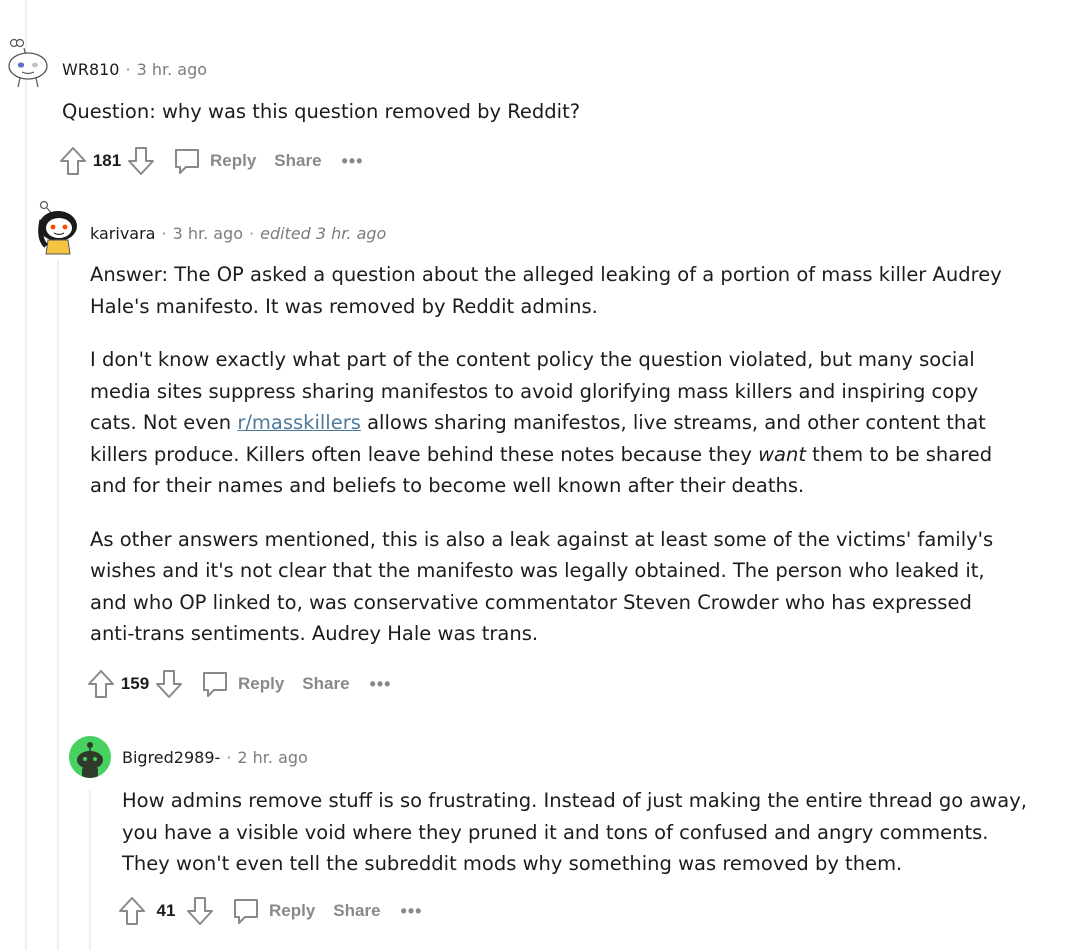 This screenshot has height=950, width=1081. I want to click on comment-meta: karivara · 3 hr. ago · edited 3 hr. ago, so click(238, 233).